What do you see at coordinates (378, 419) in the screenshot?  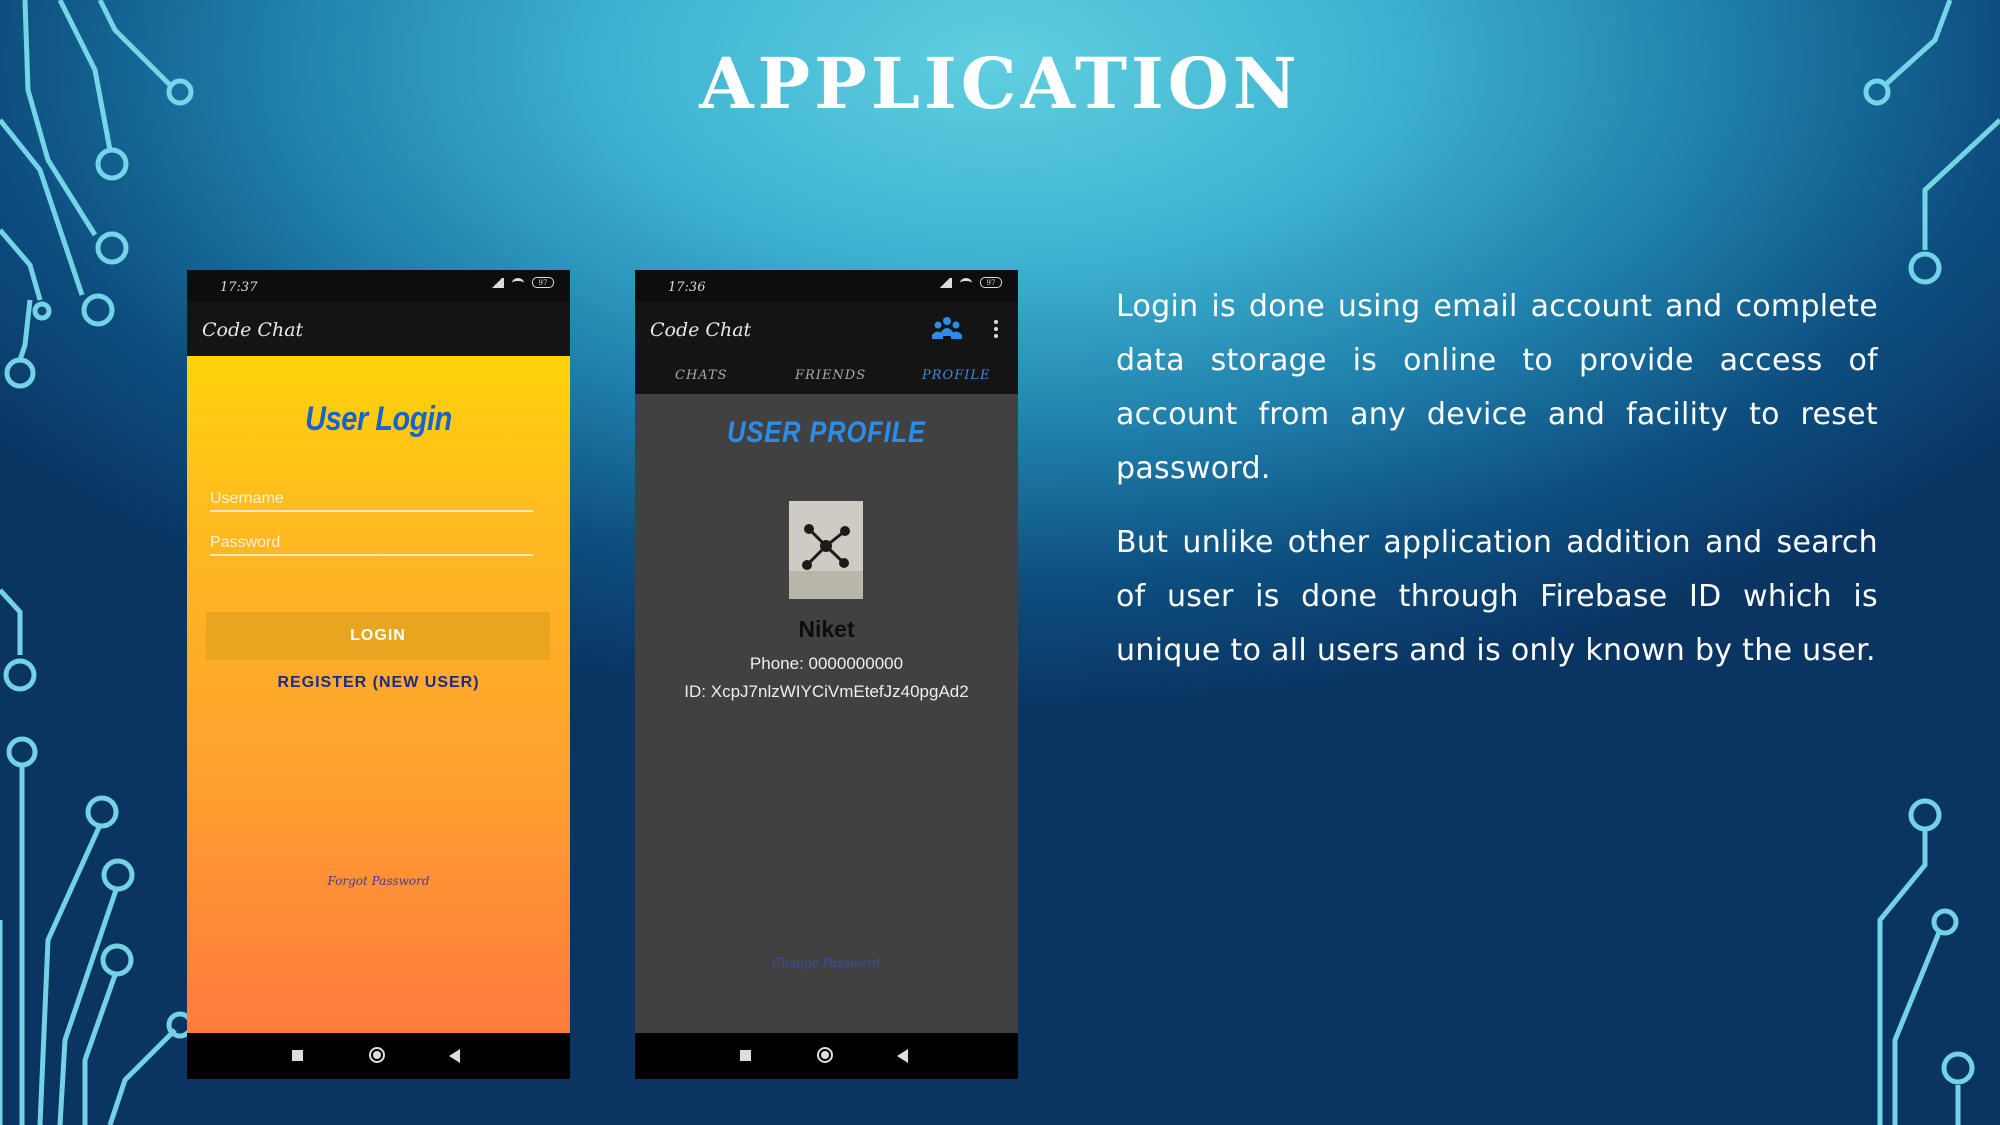 I see `login-heading: User Login` at bounding box center [378, 419].